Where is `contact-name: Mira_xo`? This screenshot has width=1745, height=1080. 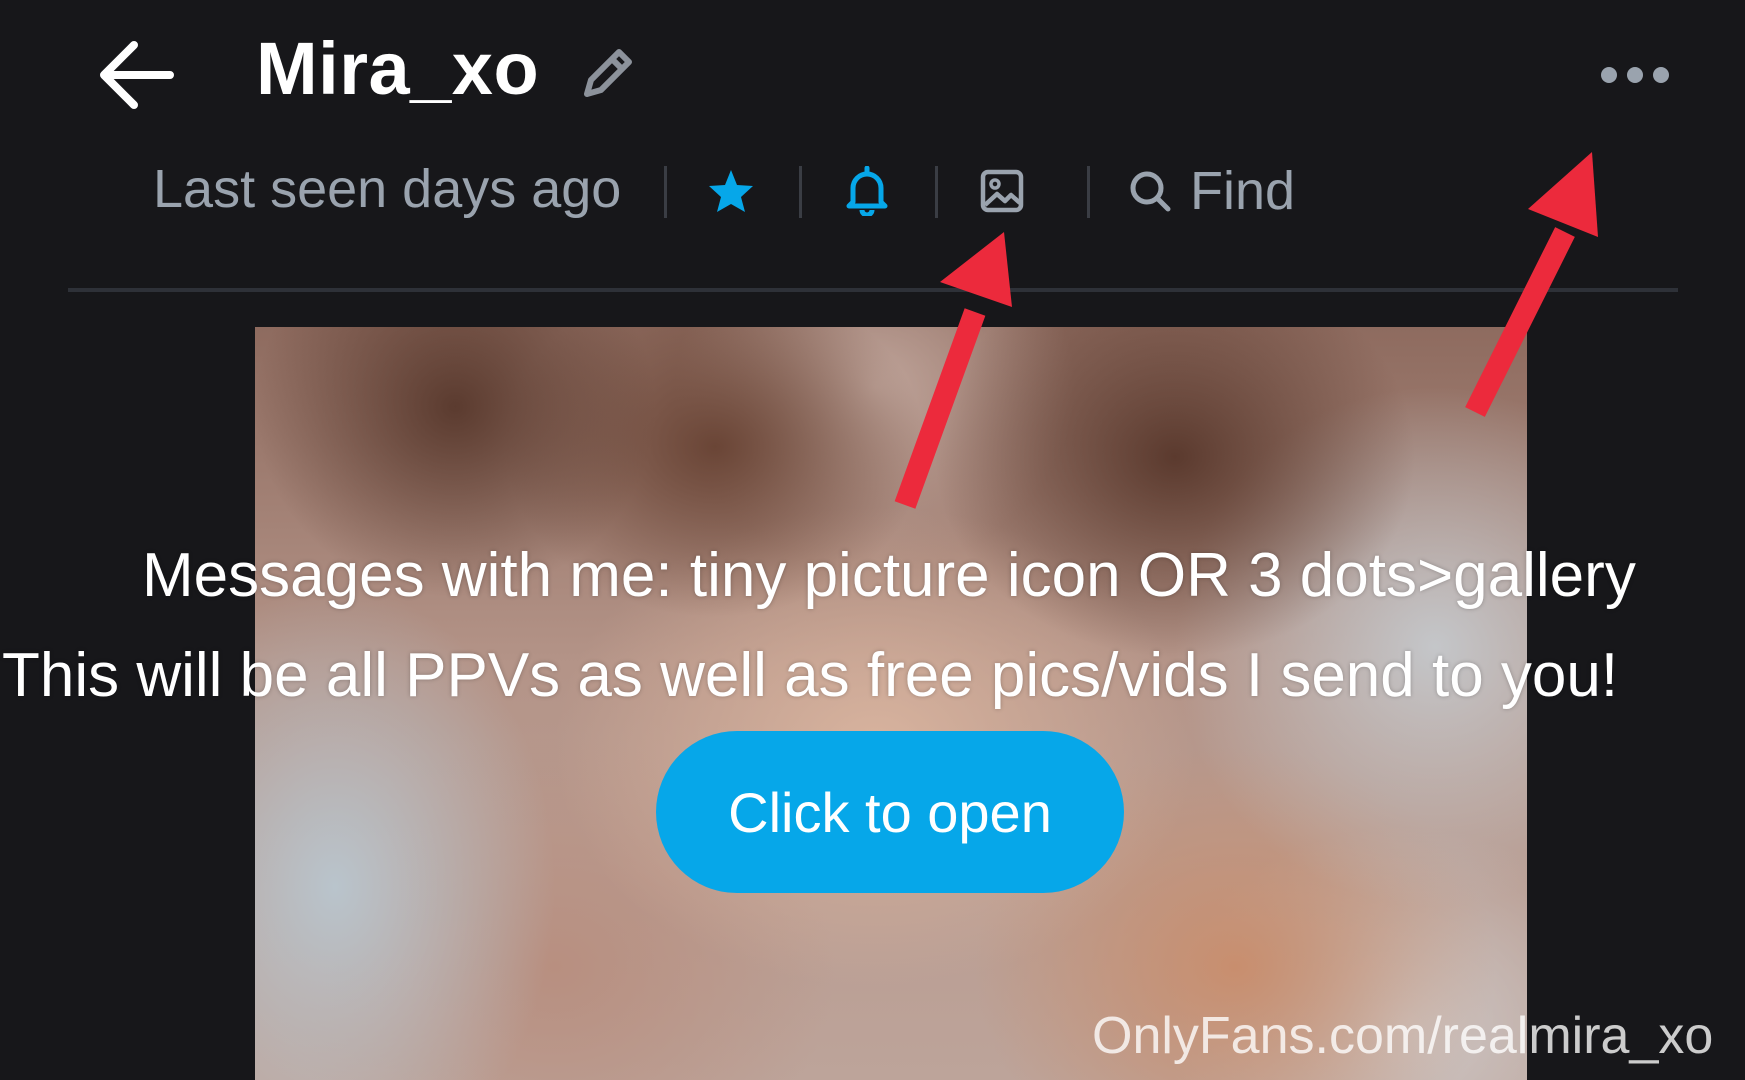 contact-name: Mira_xo is located at coordinates (398, 68).